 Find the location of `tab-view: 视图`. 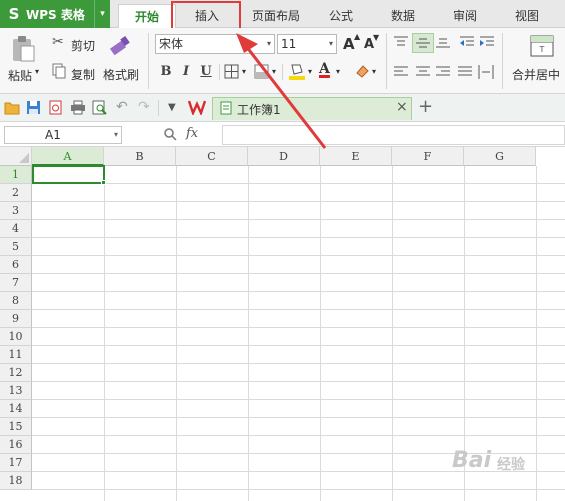

tab-view: 视图 is located at coordinates (527, 16).